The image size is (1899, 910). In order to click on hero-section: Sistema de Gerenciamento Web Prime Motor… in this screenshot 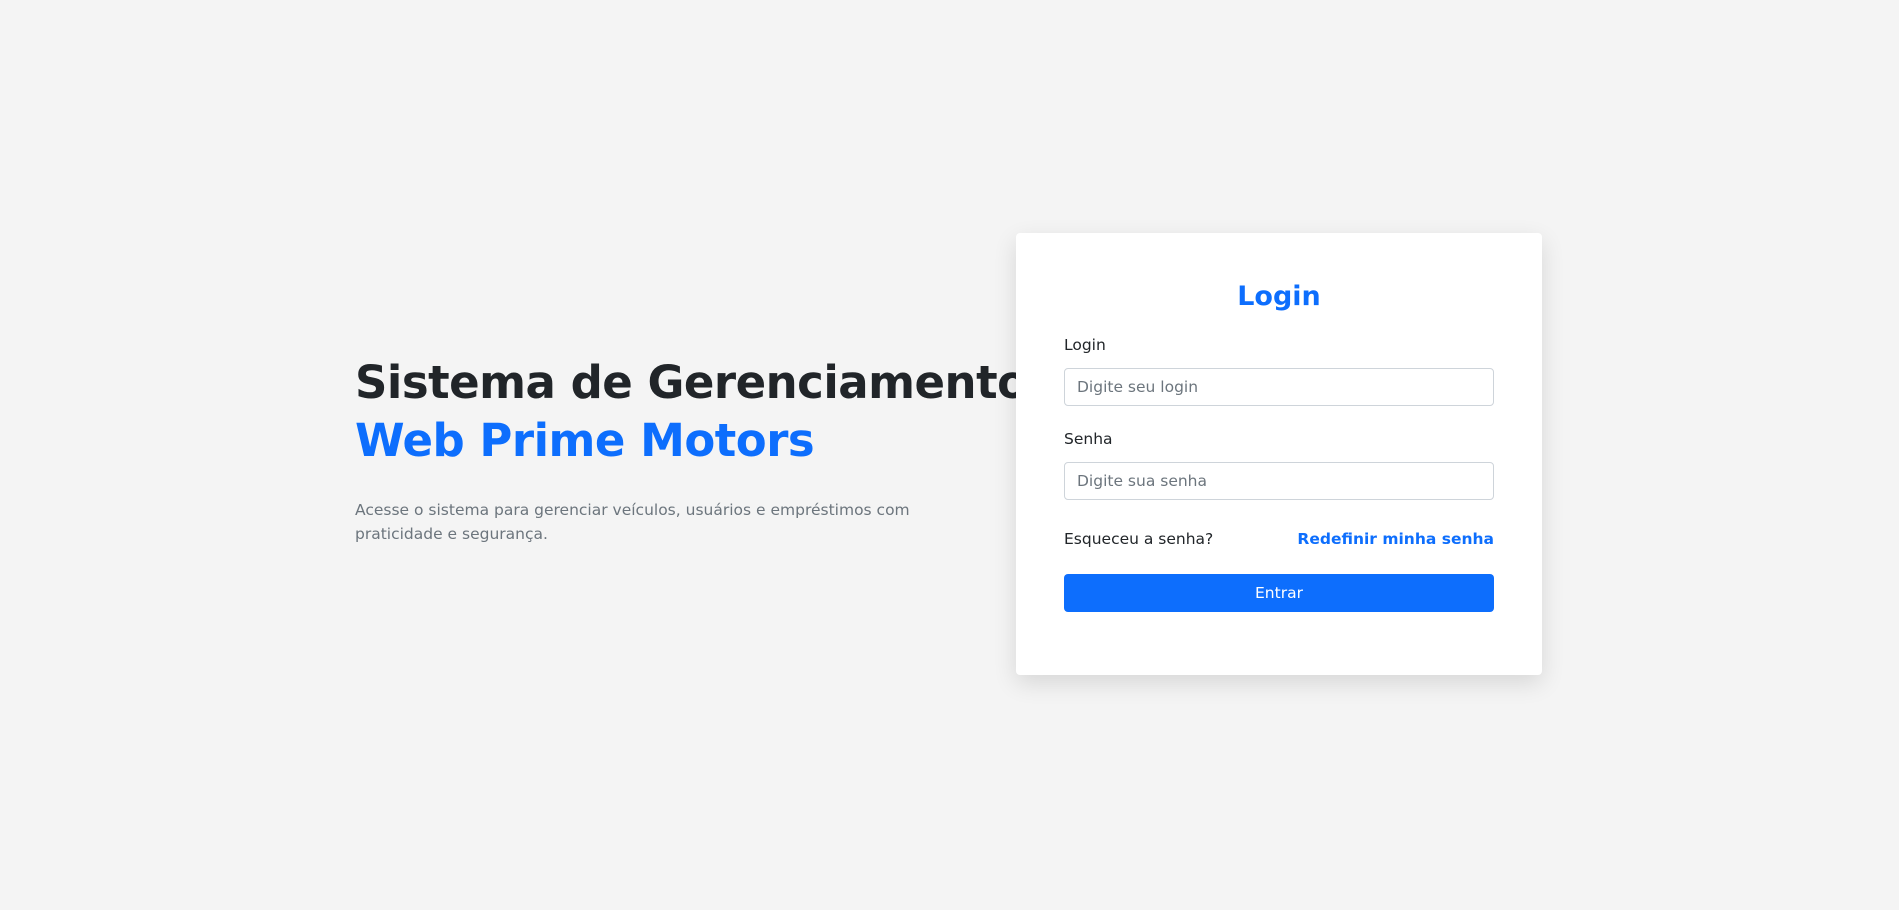, I will do `click(691, 450)`.